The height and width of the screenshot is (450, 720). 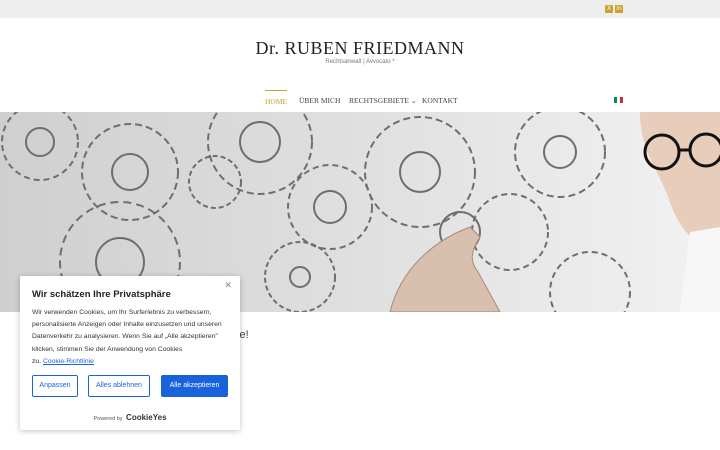 I want to click on site-title: Dr. RUBEN FRIEDMANN, so click(x=360, y=48).